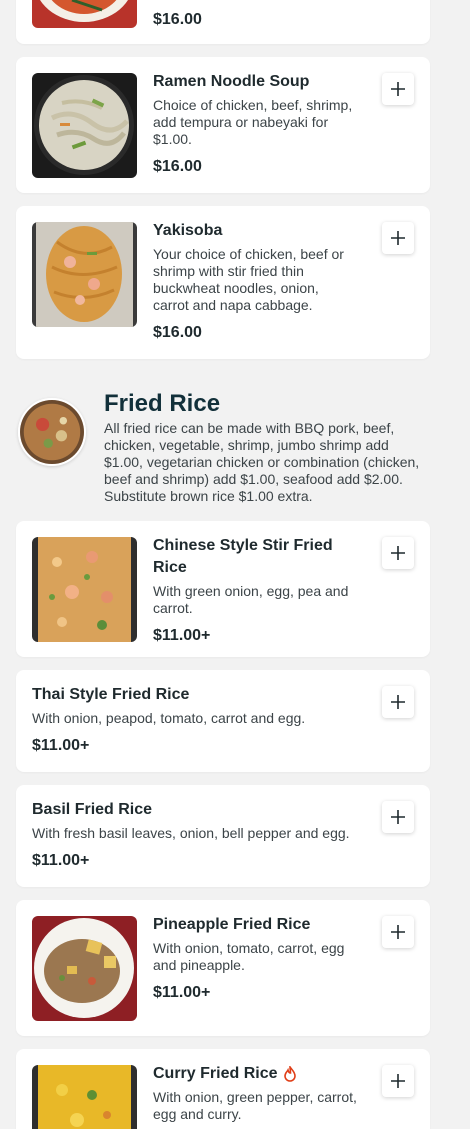 The image size is (470, 1129). What do you see at coordinates (290, 1074) in the screenshot?
I see `flame-icon` at bounding box center [290, 1074].